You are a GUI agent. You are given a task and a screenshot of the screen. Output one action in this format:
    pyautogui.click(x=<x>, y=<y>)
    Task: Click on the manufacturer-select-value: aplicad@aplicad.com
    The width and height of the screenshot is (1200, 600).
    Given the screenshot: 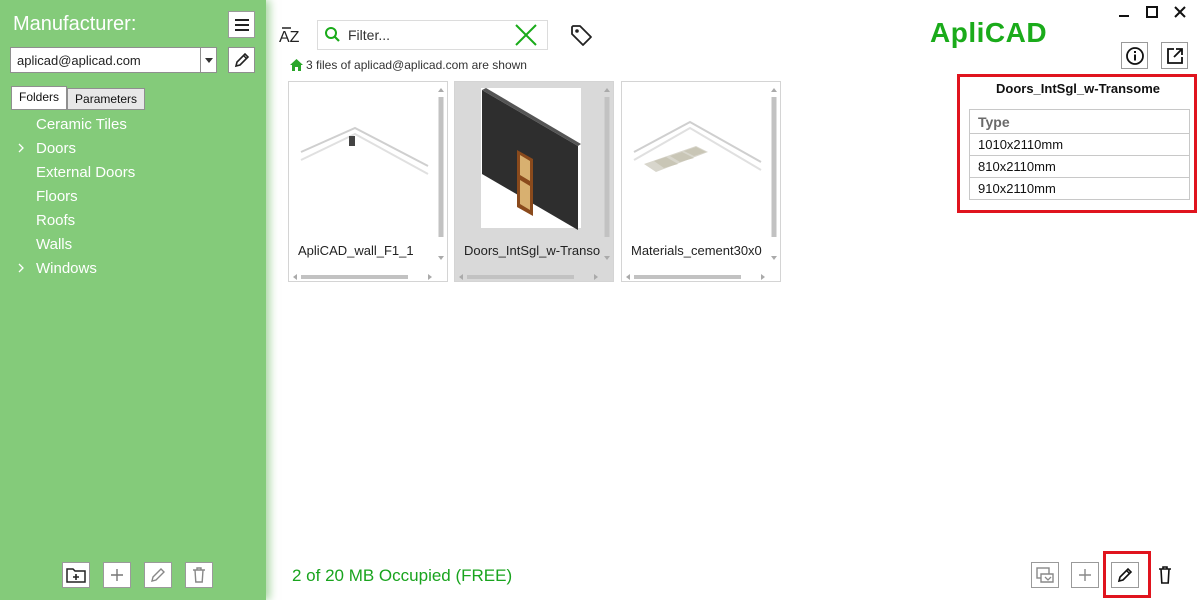 What is the action you would take?
    pyautogui.click(x=79, y=60)
    